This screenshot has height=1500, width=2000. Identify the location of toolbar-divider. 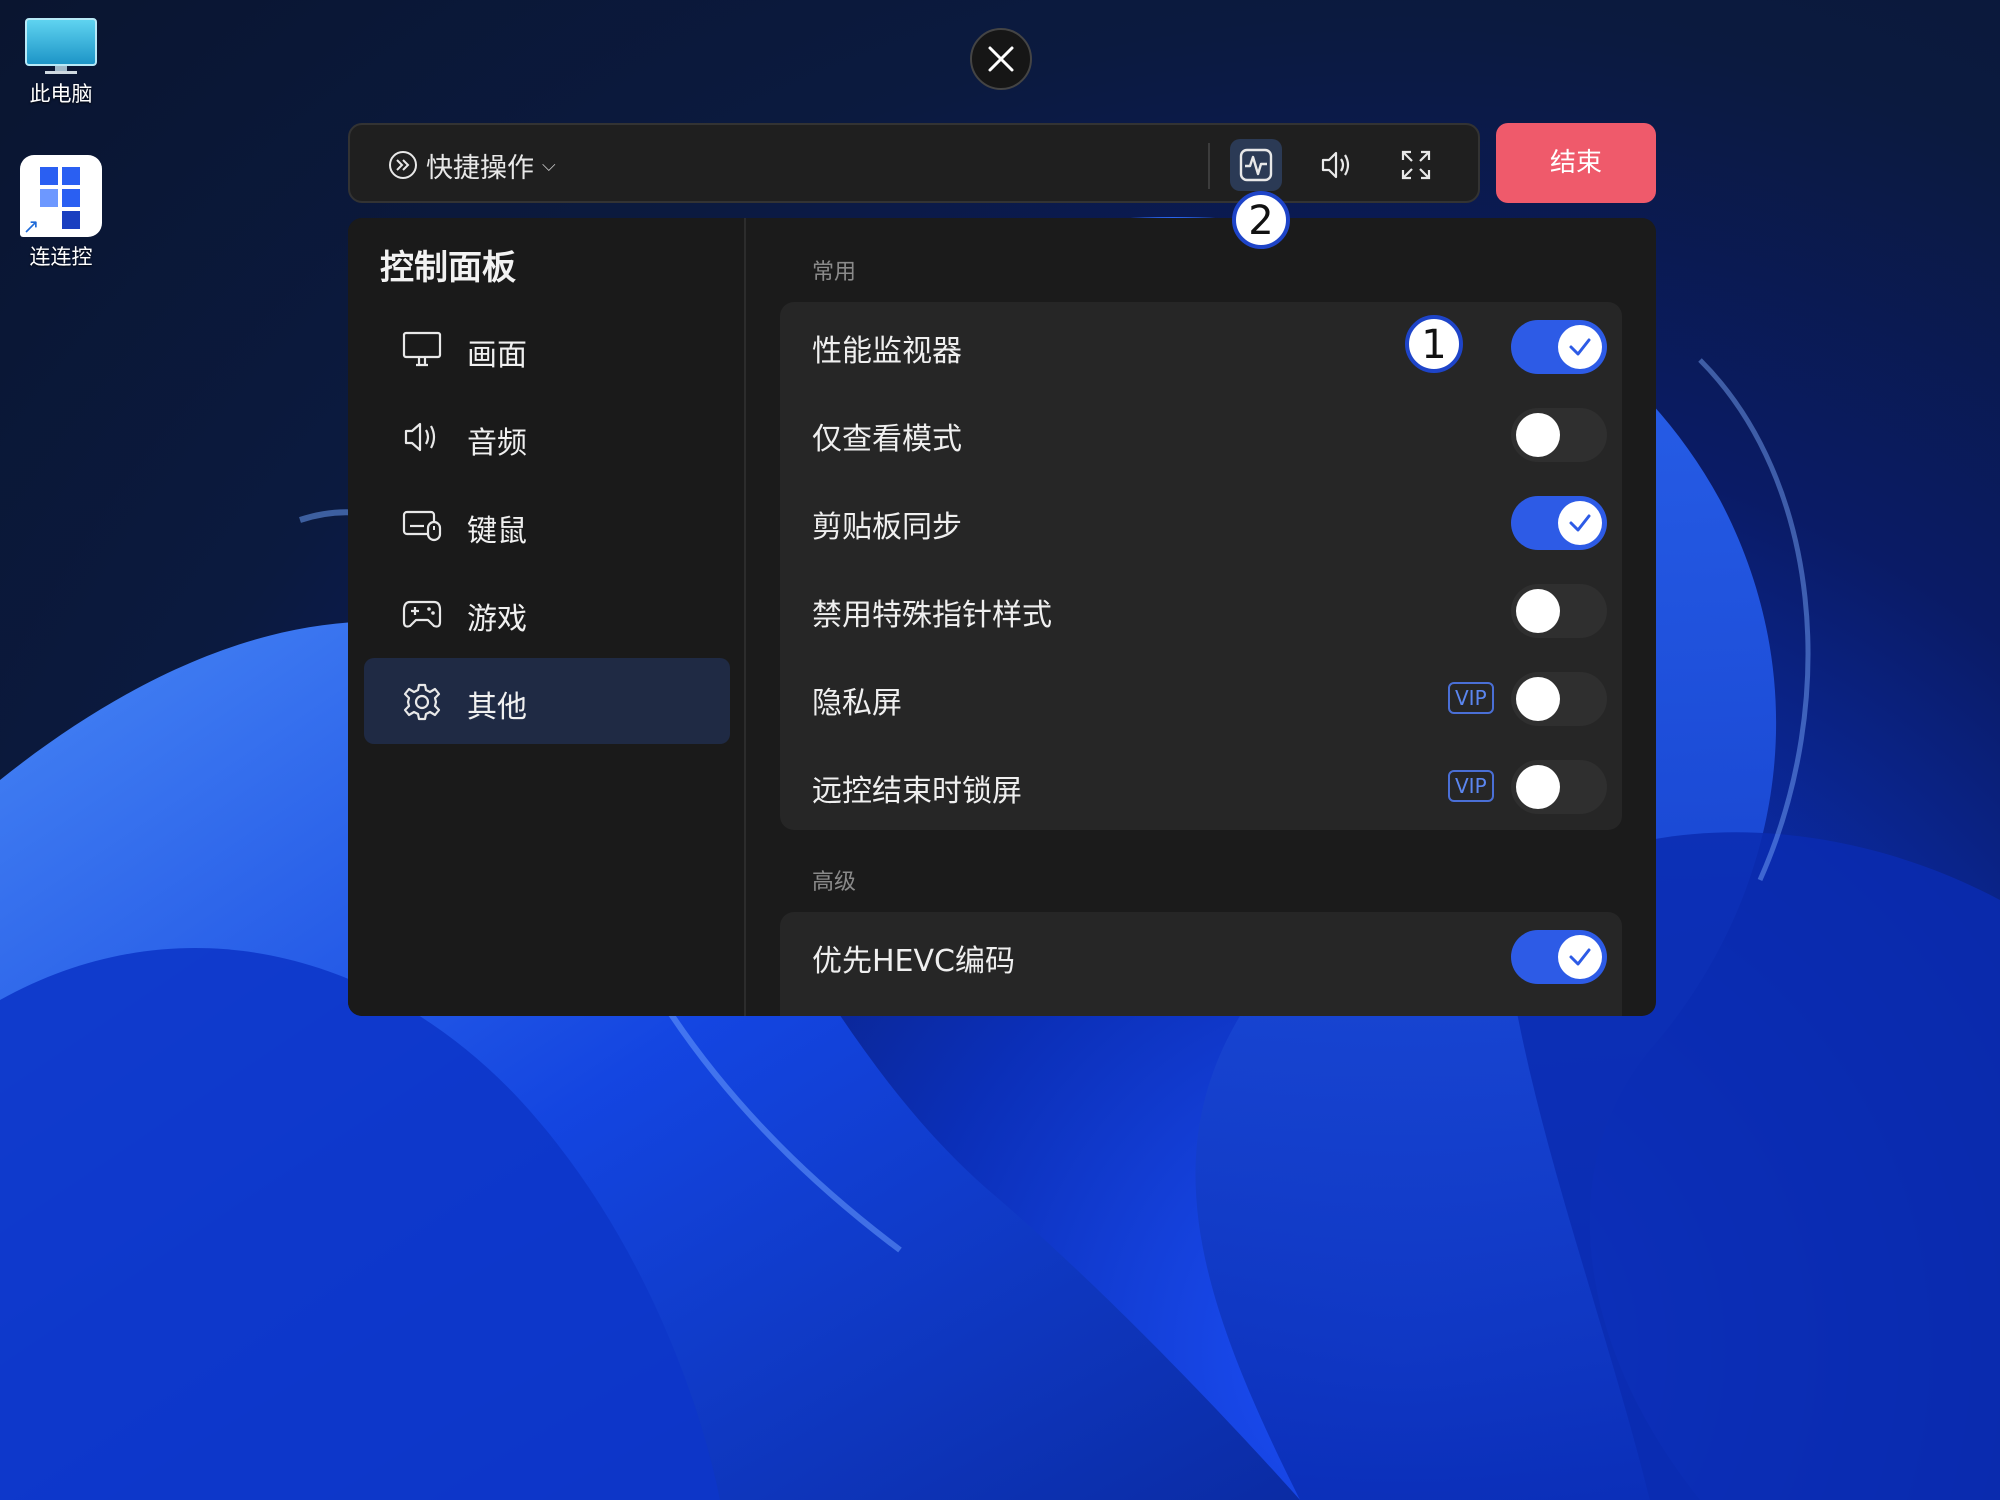
(1209, 166).